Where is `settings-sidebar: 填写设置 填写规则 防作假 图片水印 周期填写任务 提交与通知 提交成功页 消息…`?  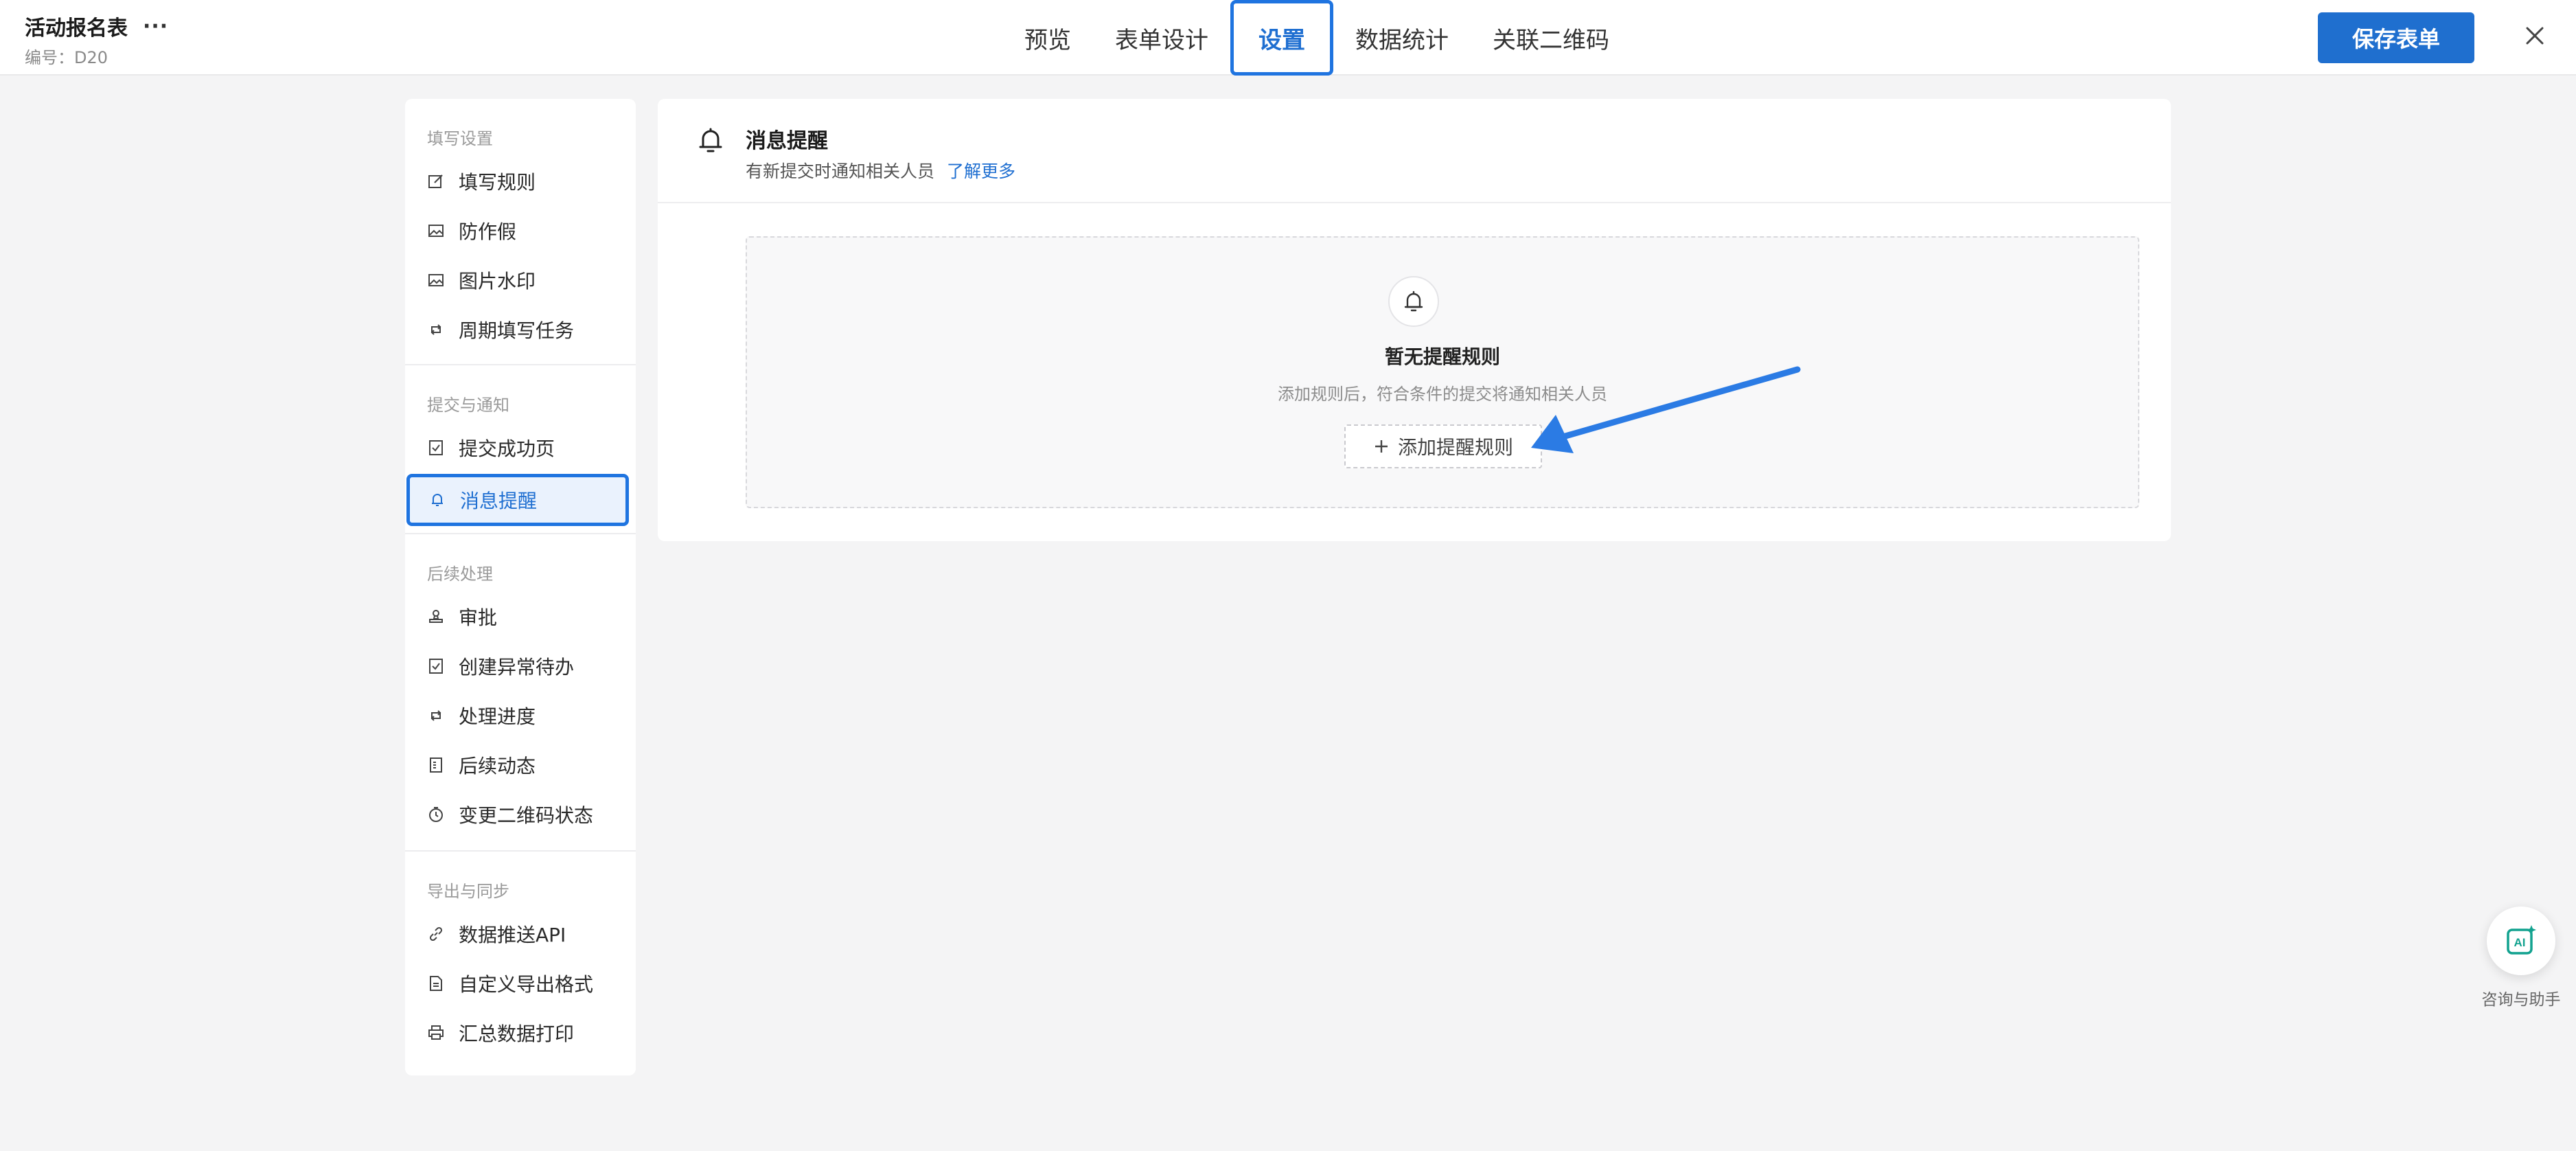
settings-sidebar: 填写设置 填写规则 防作假 图片水印 周期填写任务 提交与通知 提交成功页 消息… is located at coordinates (520, 587).